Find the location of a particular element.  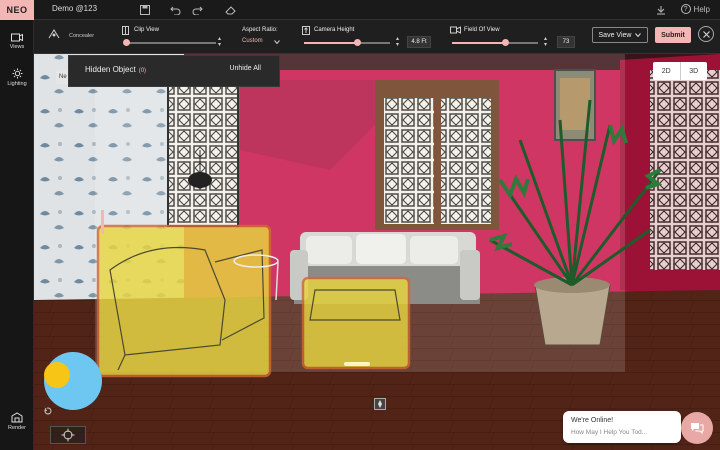

sidebar-item-label: Render is located at coordinates (17, 428).